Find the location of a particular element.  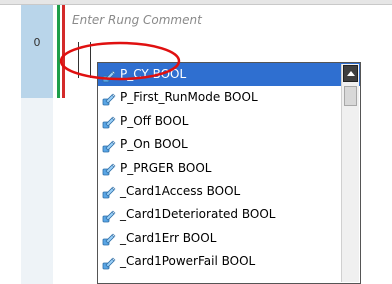

variable-list-item: P_CY BOOL is located at coordinates (229, 75).